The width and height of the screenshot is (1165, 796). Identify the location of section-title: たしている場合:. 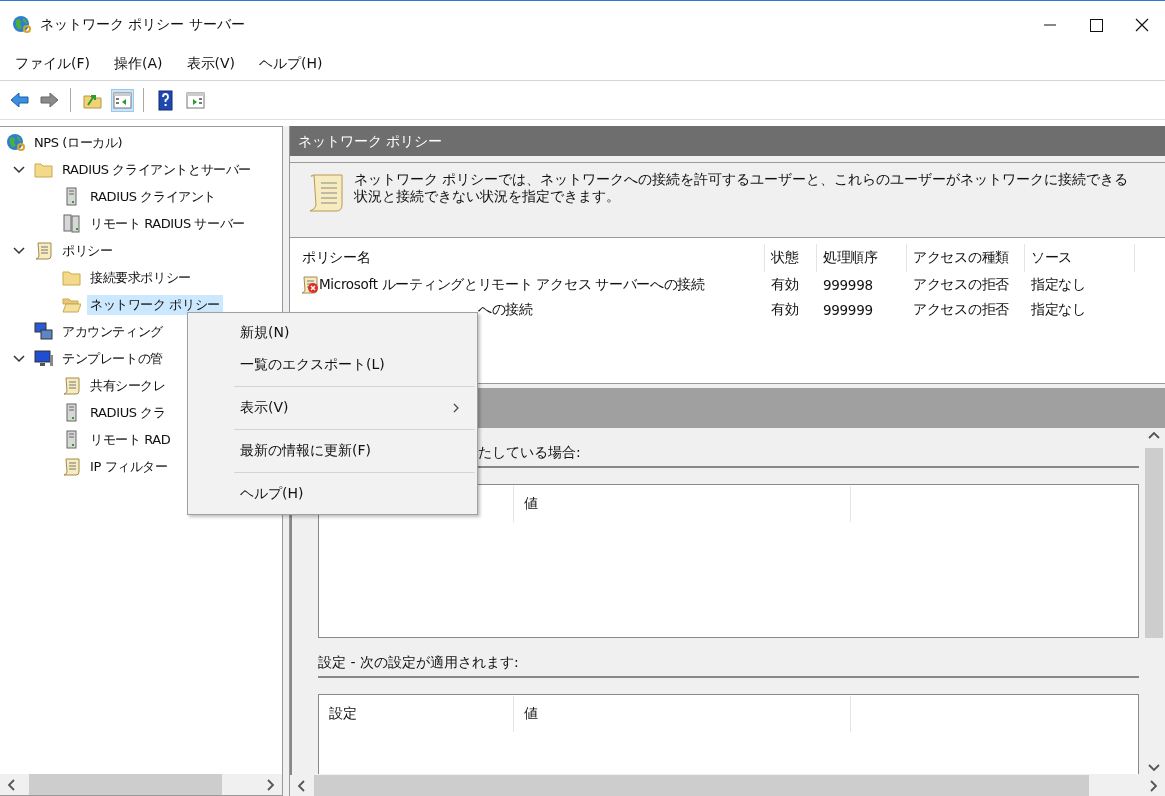
(529, 453).